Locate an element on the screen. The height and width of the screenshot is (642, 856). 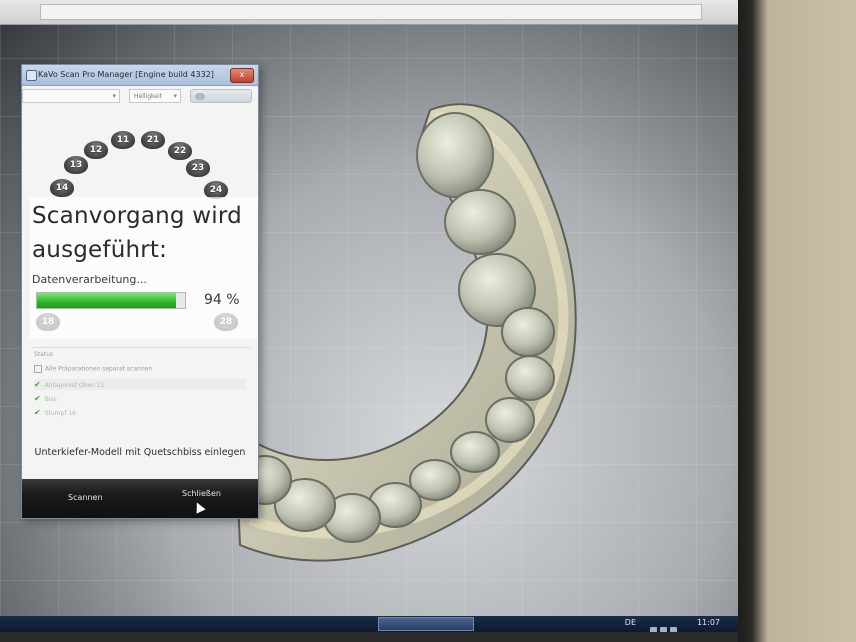
mode-dropdown: ▾ is located at coordinates (71, 96).